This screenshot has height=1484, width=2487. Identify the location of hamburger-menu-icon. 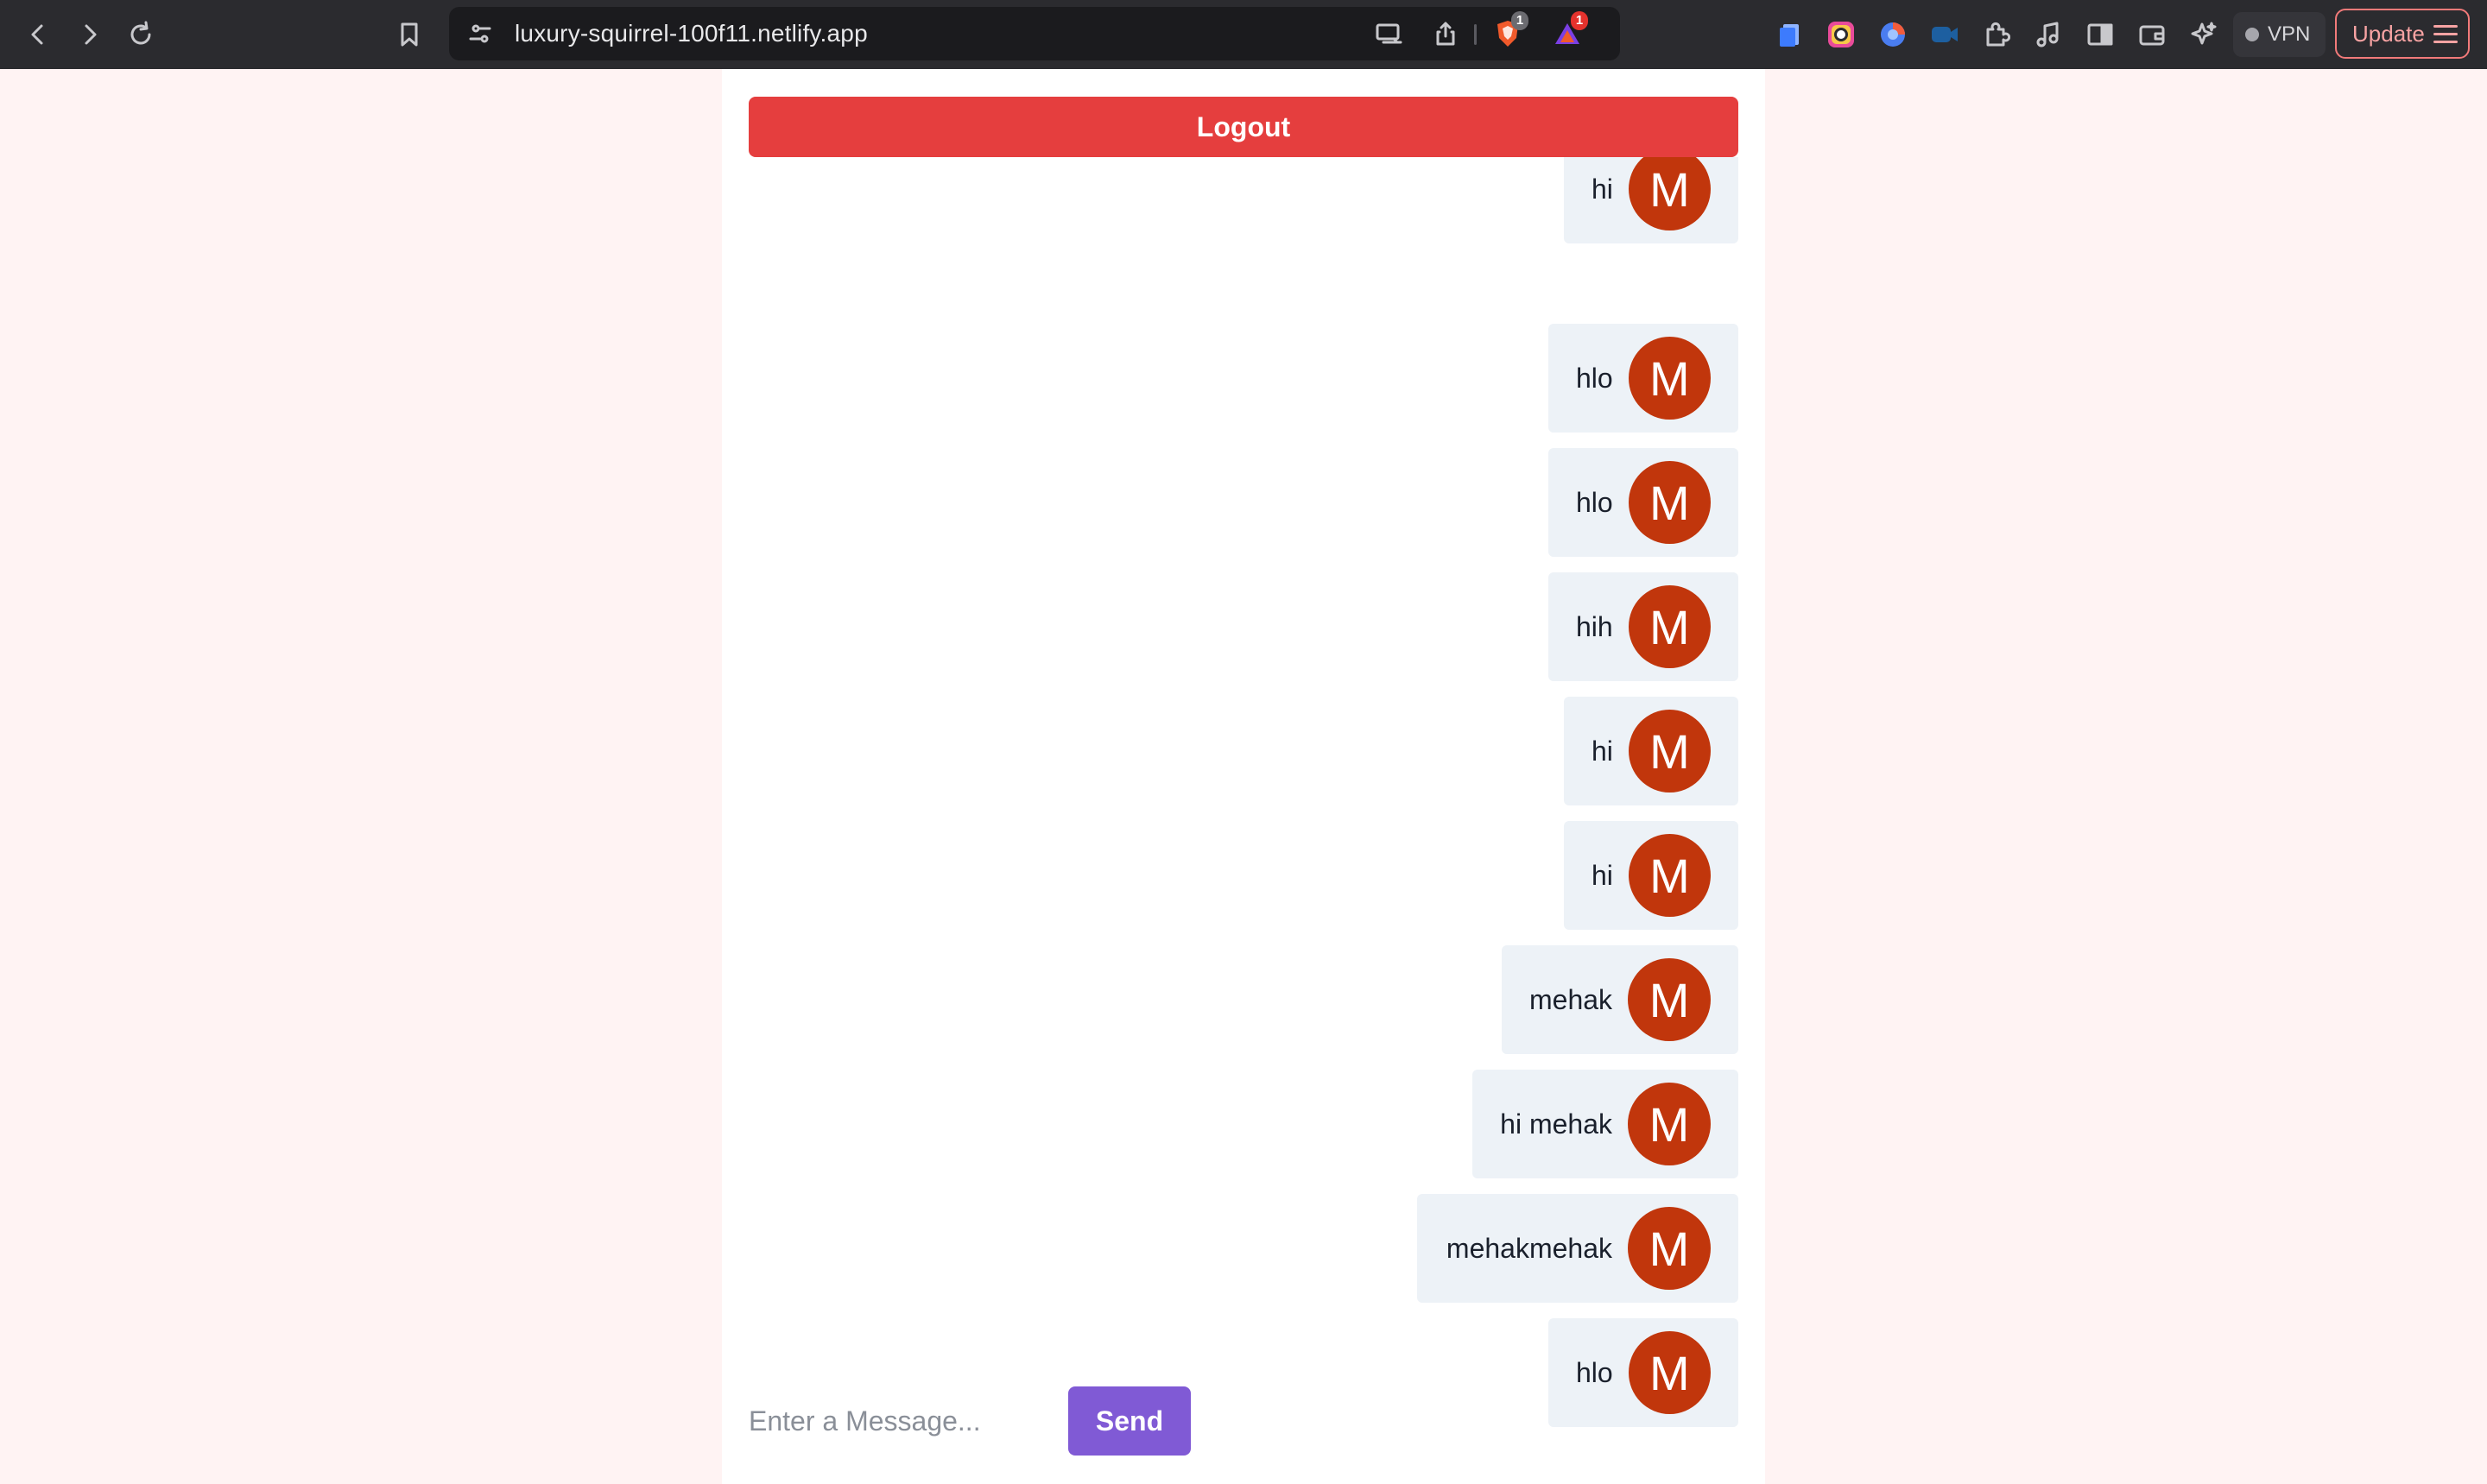
(2446, 33).